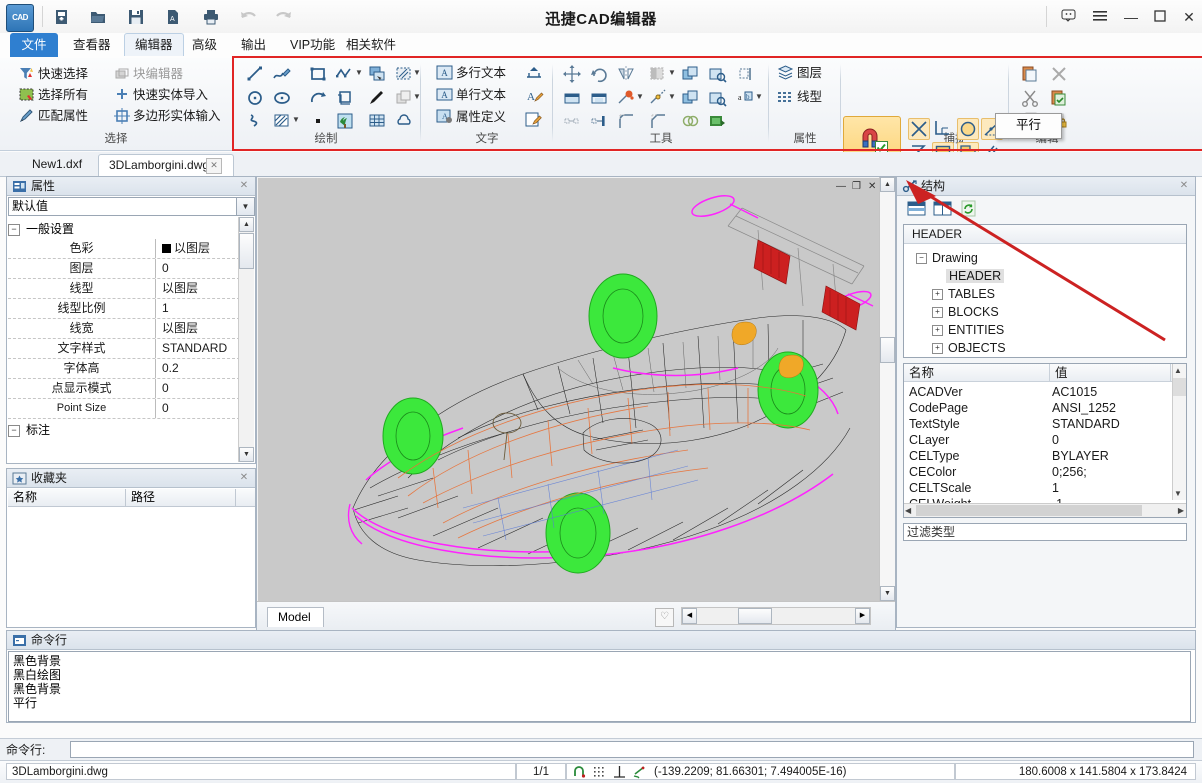 This screenshot has height=783, width=1202. What do you see at coordinates (124, 409) in the screenshot?
I see `property-row-pointsize: Point Size 0` at bounding box center [124, 409].